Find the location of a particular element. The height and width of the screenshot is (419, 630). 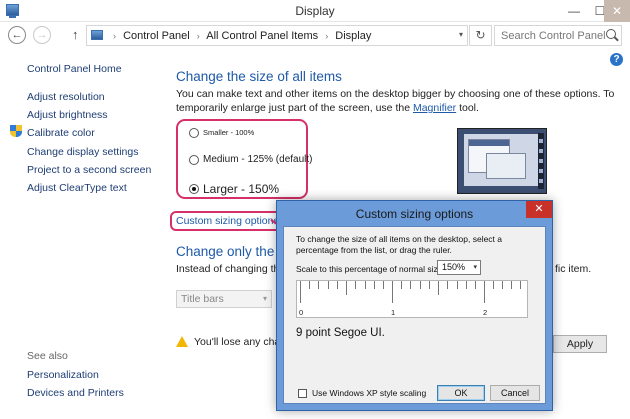

sidebar-item-project-second-screen: Project to a second screen is located at coordinates (89, 170).